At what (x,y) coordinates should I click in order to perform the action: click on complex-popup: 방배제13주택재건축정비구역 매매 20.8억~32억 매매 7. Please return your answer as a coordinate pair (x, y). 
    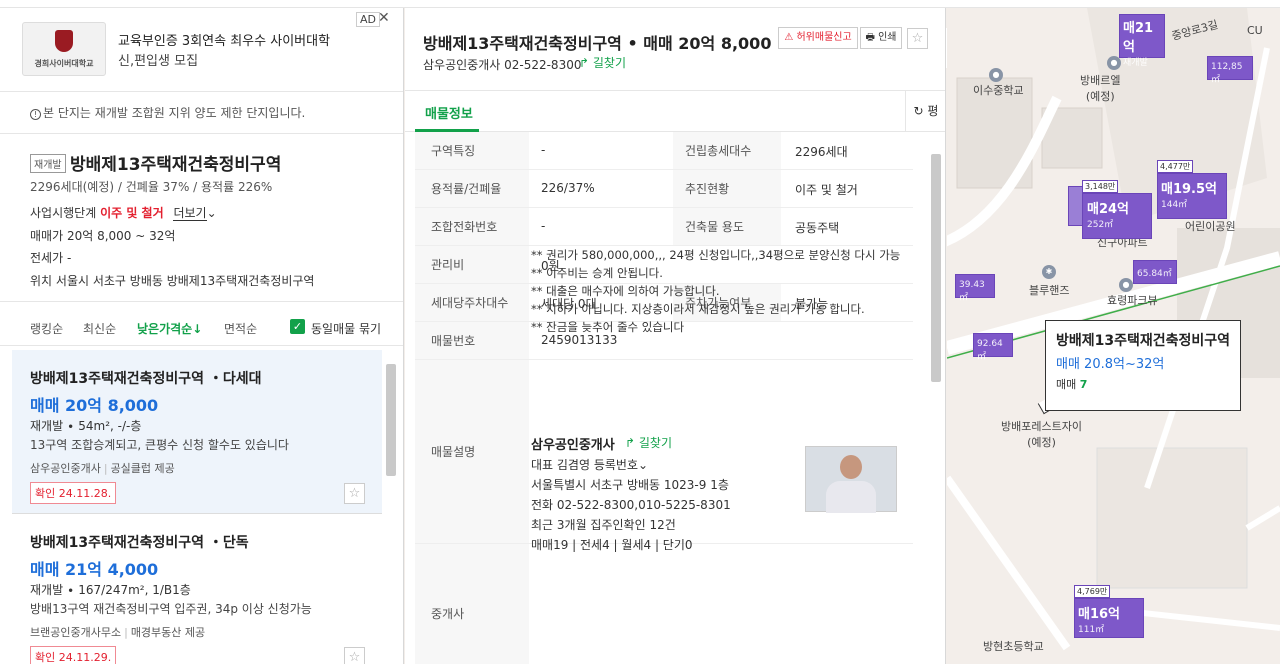
    Looking at the image, I should click on (1143, 365).